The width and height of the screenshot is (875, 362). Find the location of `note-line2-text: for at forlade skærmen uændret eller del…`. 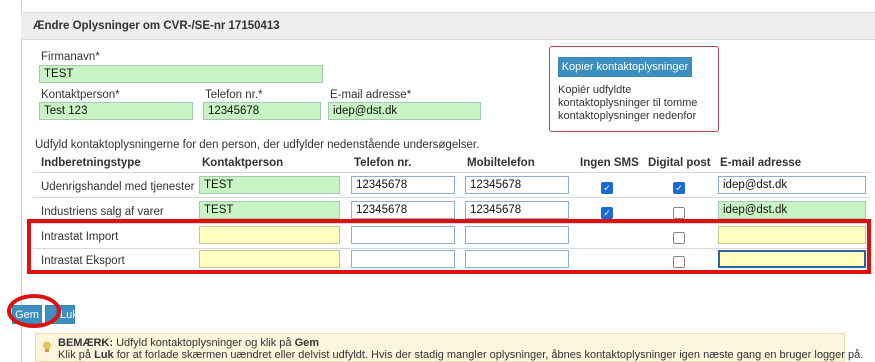

note-line2-text: for at forlade skærmen uændret eller del… is located at coordinates (490, 355).